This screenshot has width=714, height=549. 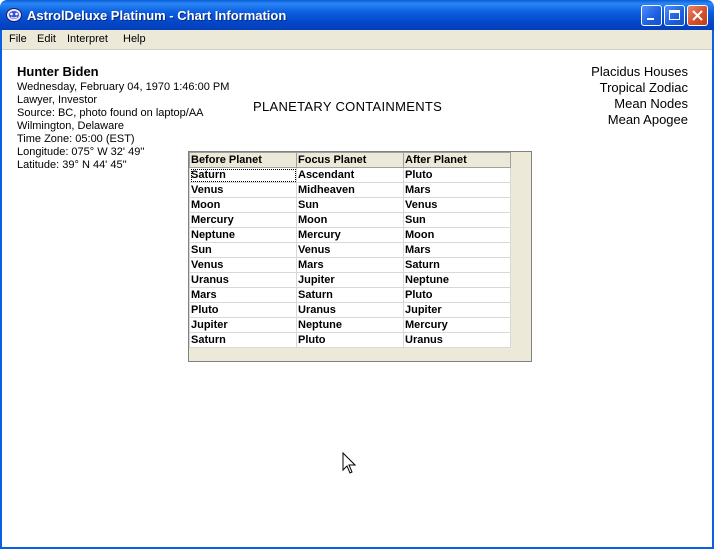 I want to click on after-planet-cell: Neptune, so click(x=457, y=280).